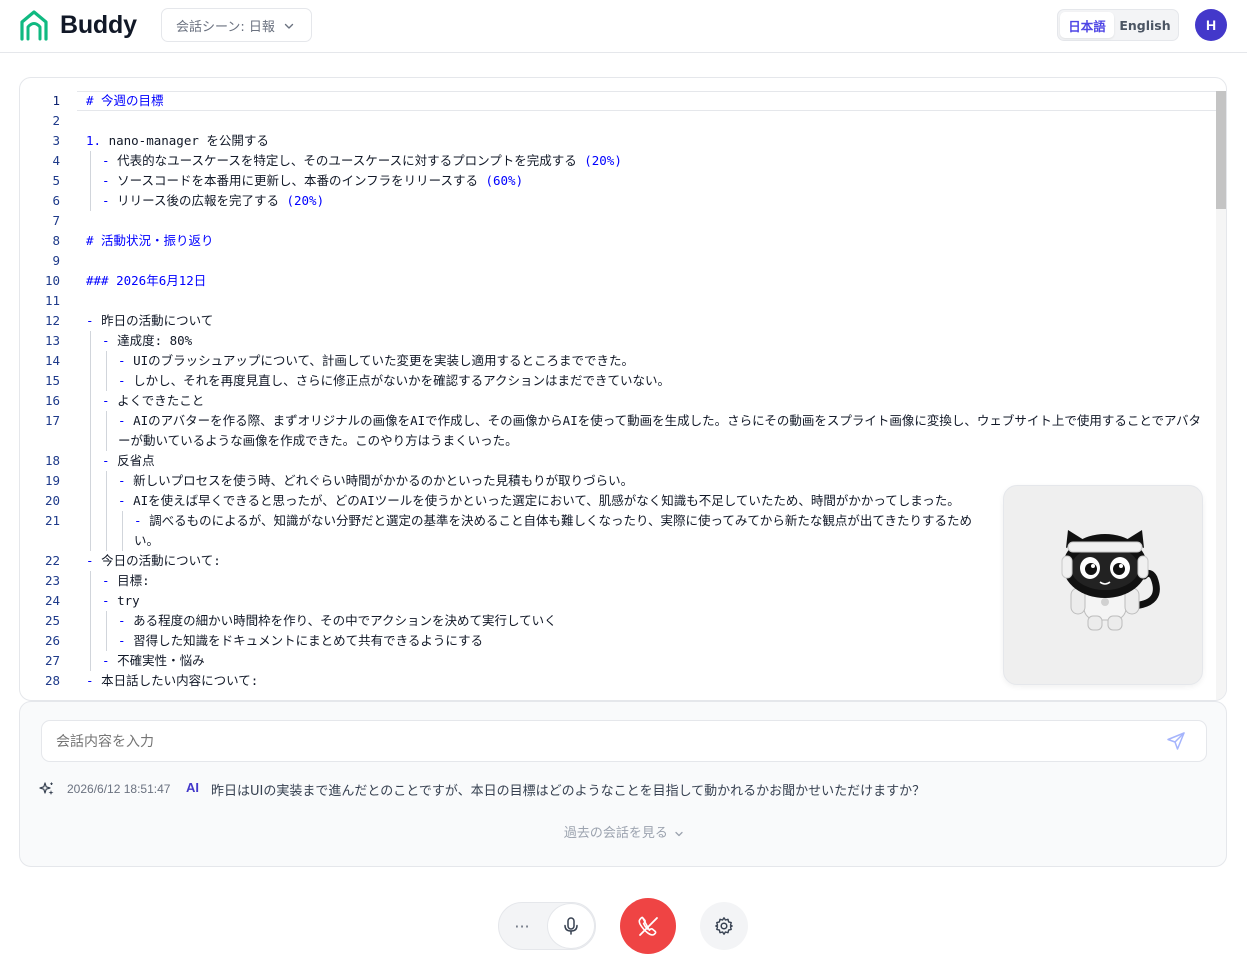 Image resolution: width=1247 pixels, height=969 pixels. I want to click on microphone-button, so click(571, 926).